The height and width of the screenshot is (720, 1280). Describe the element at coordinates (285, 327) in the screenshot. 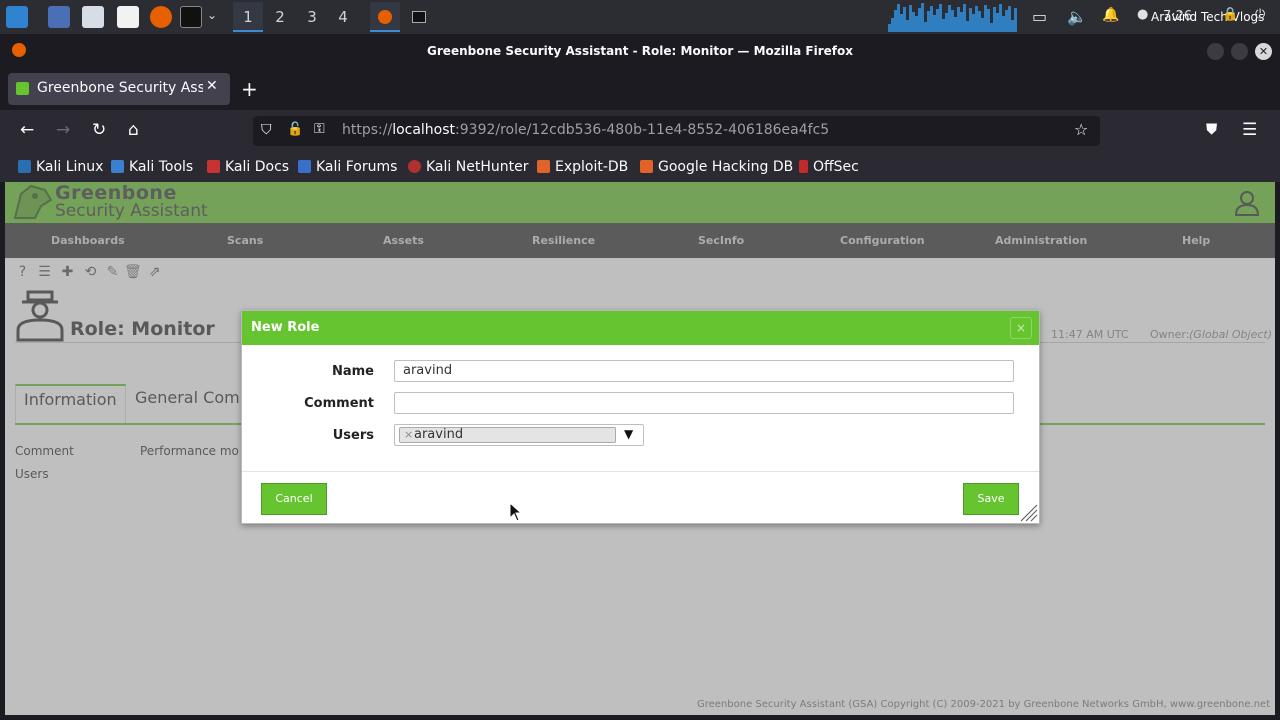

I see `dialog-title-text: New Role` at that location.